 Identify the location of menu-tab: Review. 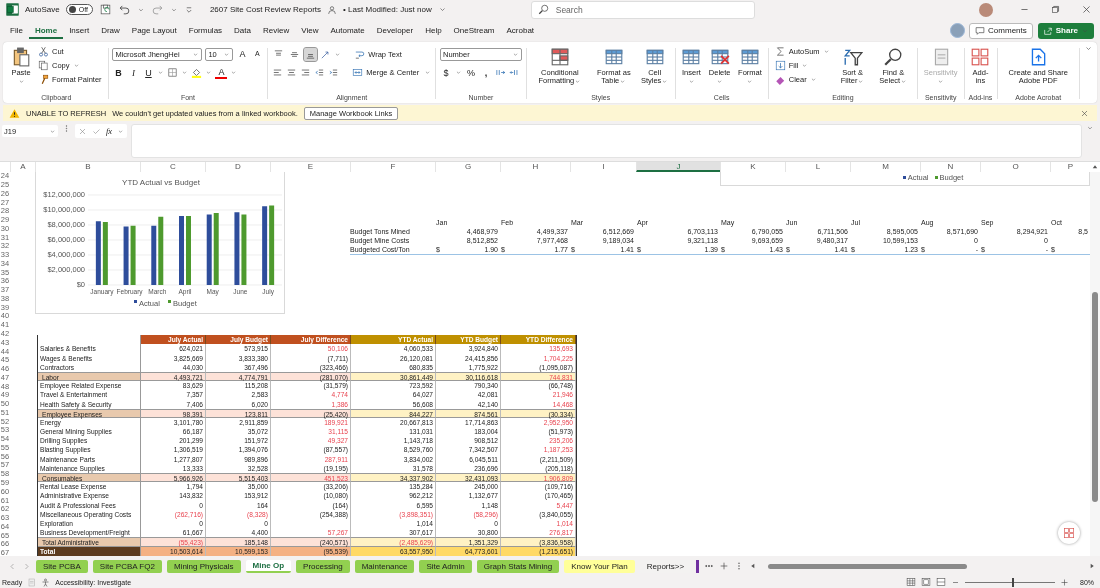
(276, 30).